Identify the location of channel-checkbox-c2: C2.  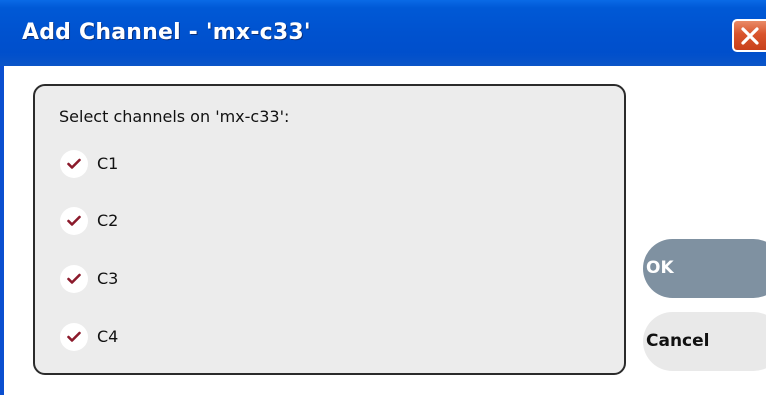
(120, 221).